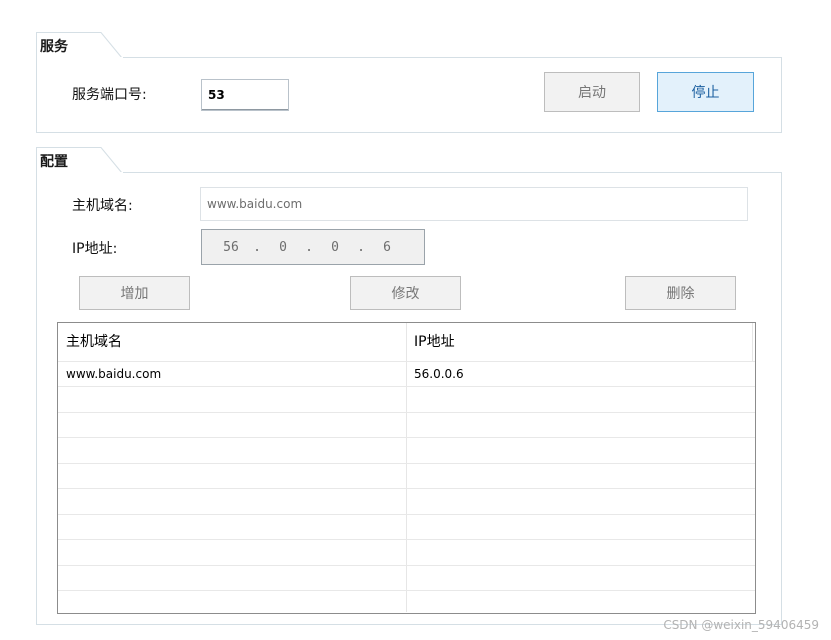  What do you see at coordinates (54, 162) in the screenshot?
I see `config-group-title: 配置` at bounding box center [54, 162].